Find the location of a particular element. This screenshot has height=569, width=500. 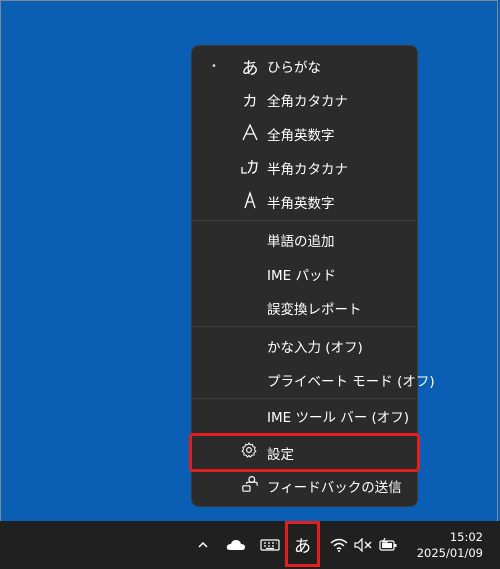

menu-item-settings: 設定 is located at coordinates (304, 452).